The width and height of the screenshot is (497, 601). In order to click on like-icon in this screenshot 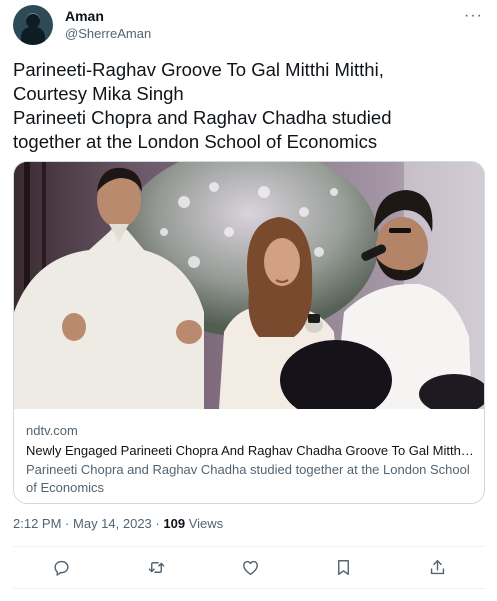, I will do `click(250, 567)`.